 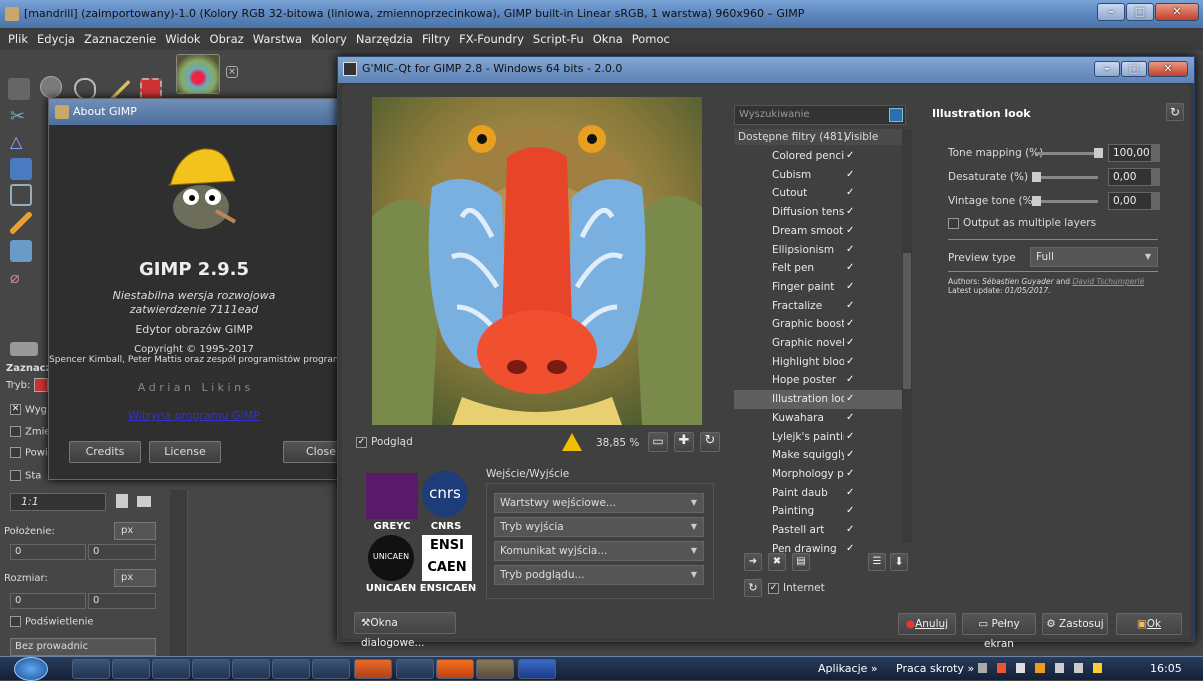 What do you see at coordinates (818, 474) in the screenshot?
I see `filter-item: Morphology pain✓` at bounding box center [818, 474].